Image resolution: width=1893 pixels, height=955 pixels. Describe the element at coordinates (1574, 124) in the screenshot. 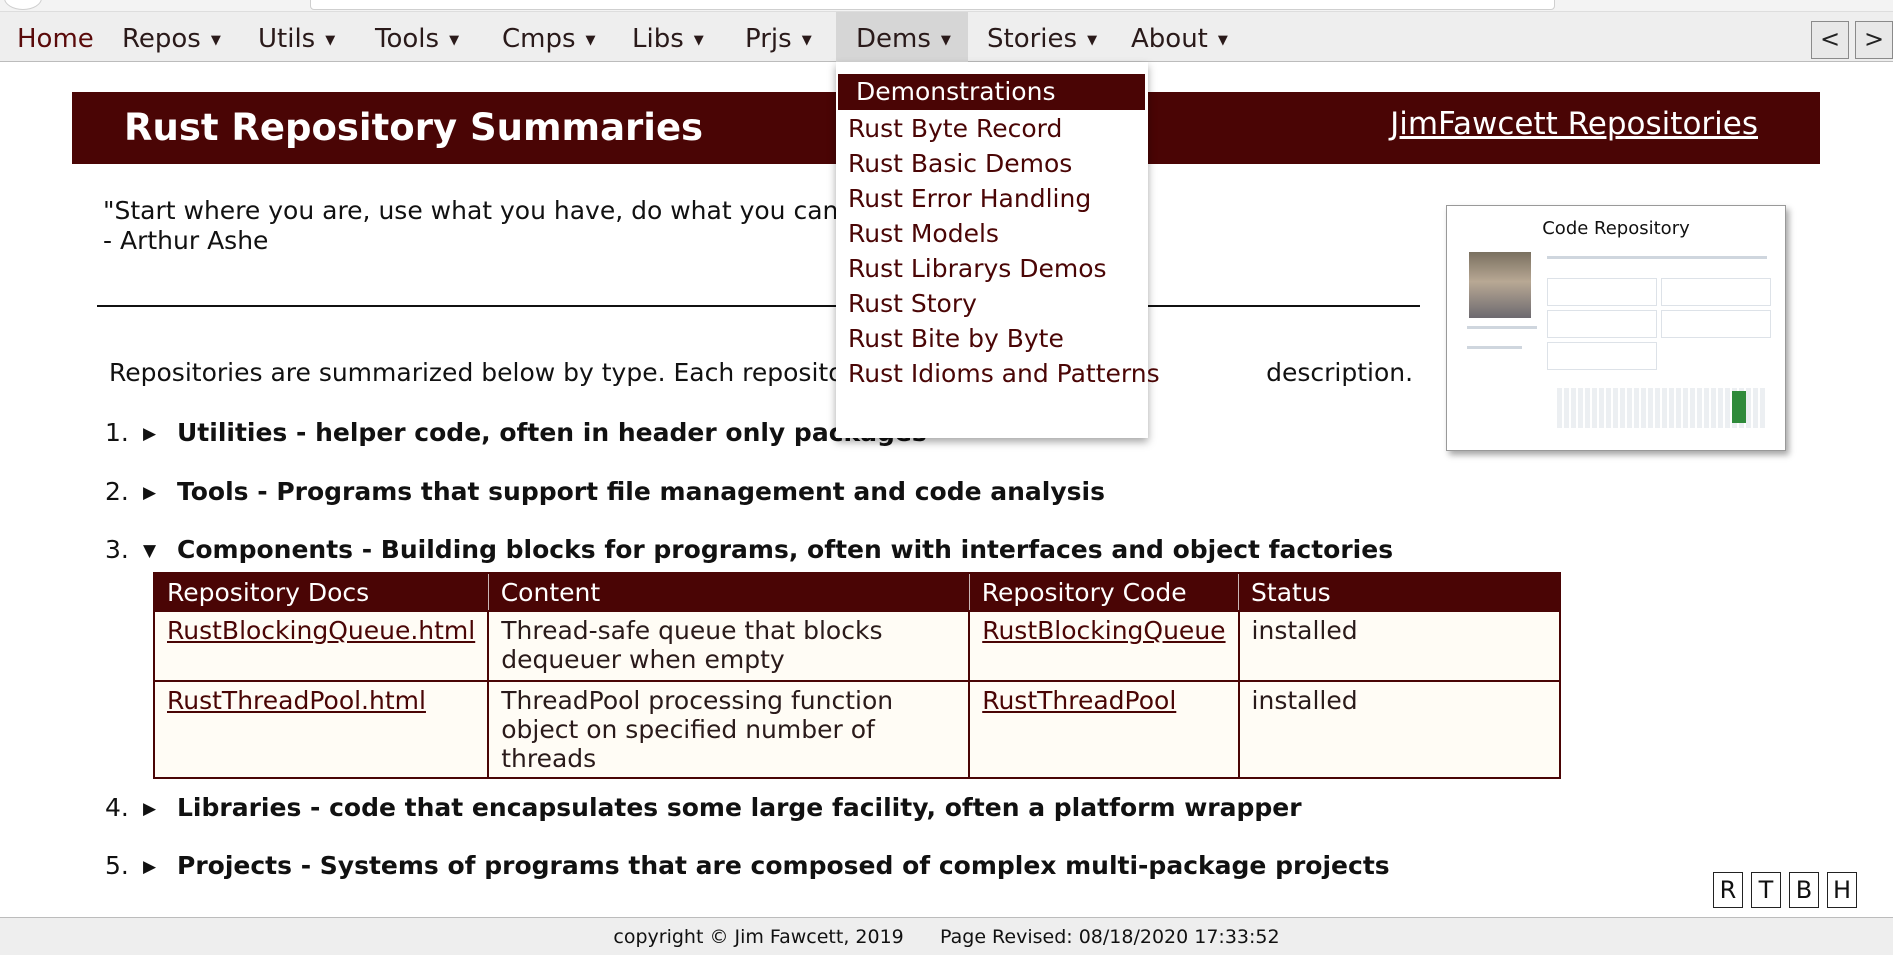

I see `repositories-link: JimFawcett Repositories` at that location.